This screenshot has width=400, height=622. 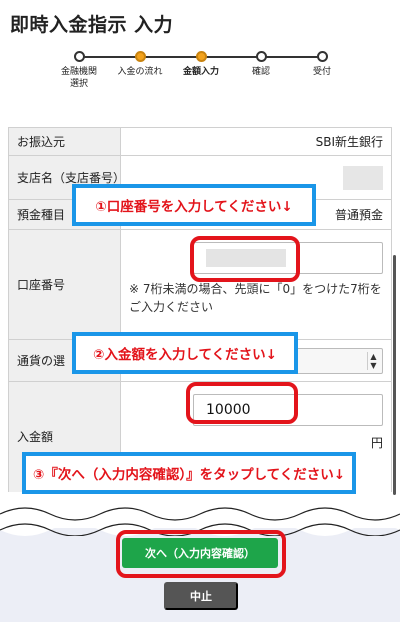 What do you see at coordinates (201, 596) in the screenshot?
I see `cancel-button: 中止` at bounding box center [201, 596].